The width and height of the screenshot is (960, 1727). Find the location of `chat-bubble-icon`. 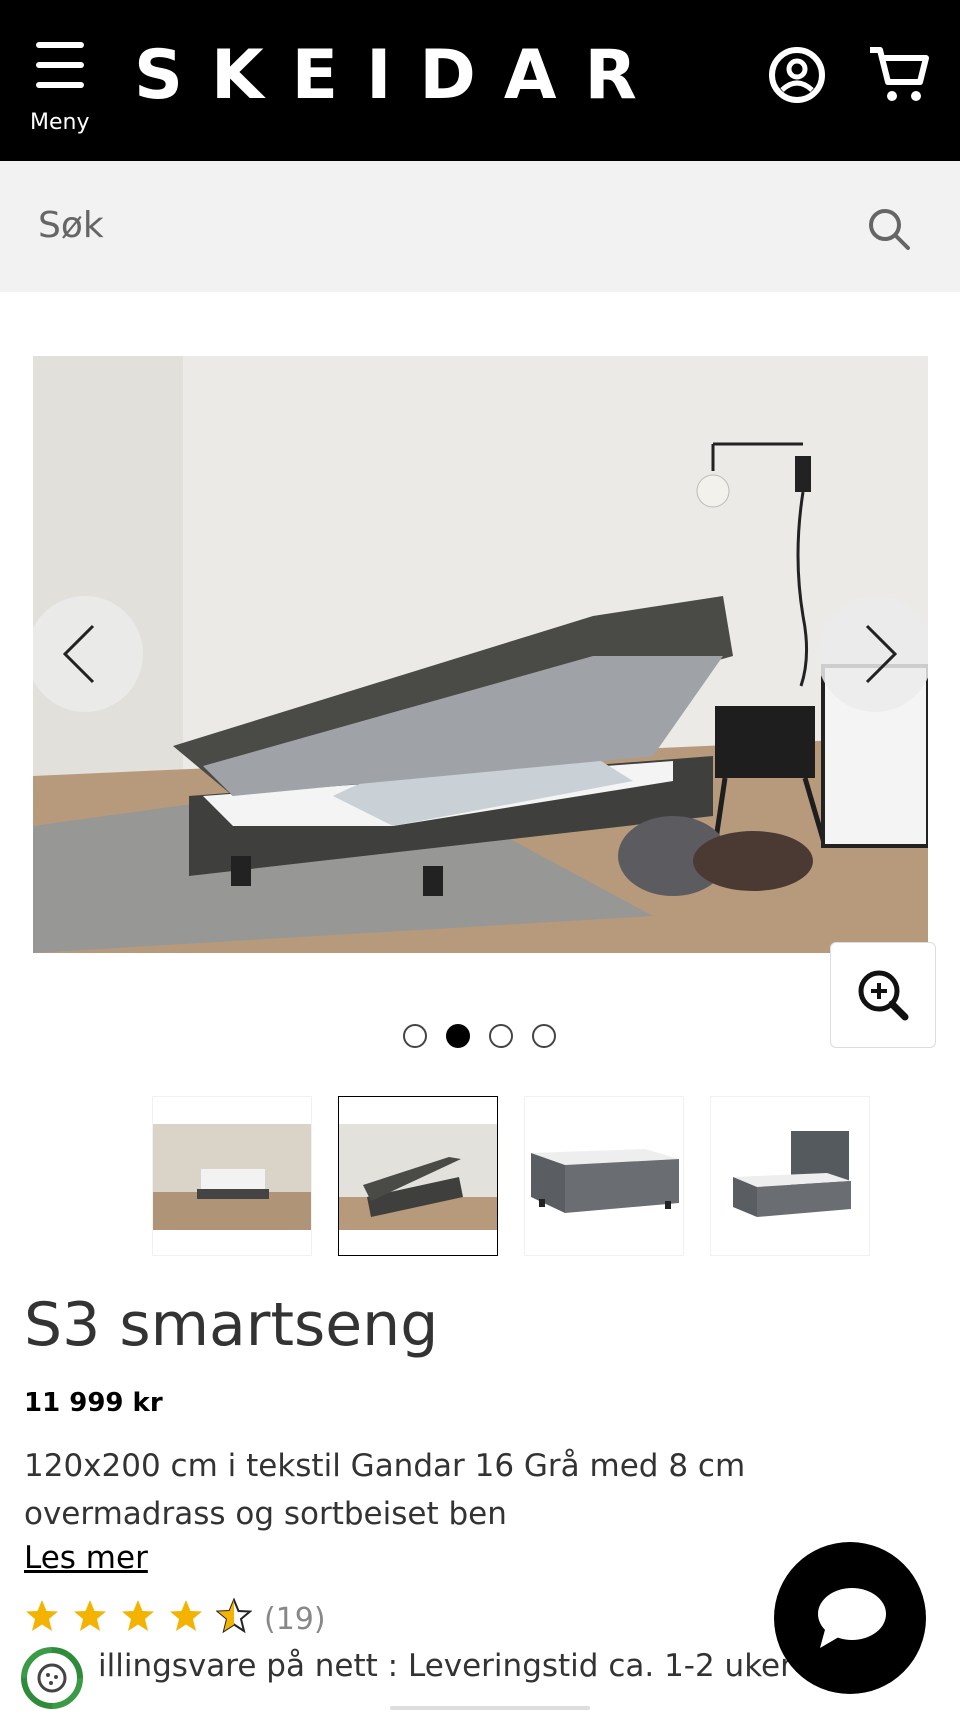

chat-bubble-icon is located at coordinates (852, 1618).